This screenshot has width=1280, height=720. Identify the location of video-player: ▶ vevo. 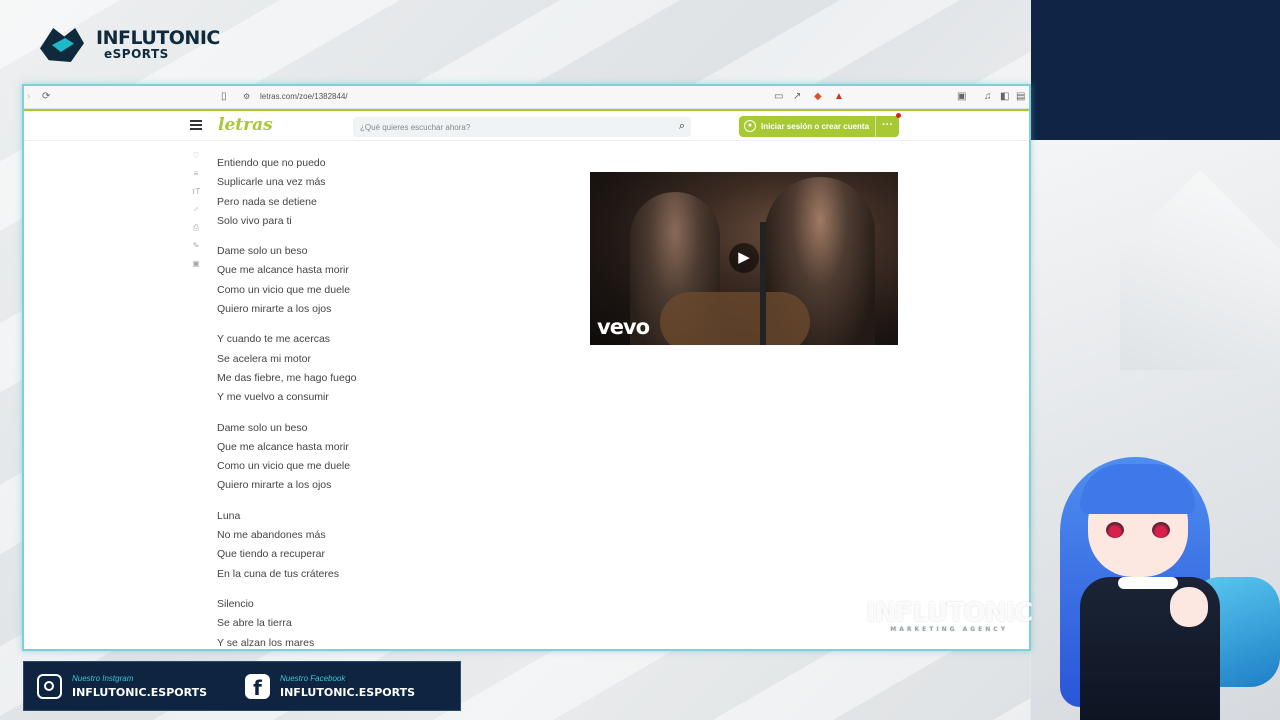
(744, 258).